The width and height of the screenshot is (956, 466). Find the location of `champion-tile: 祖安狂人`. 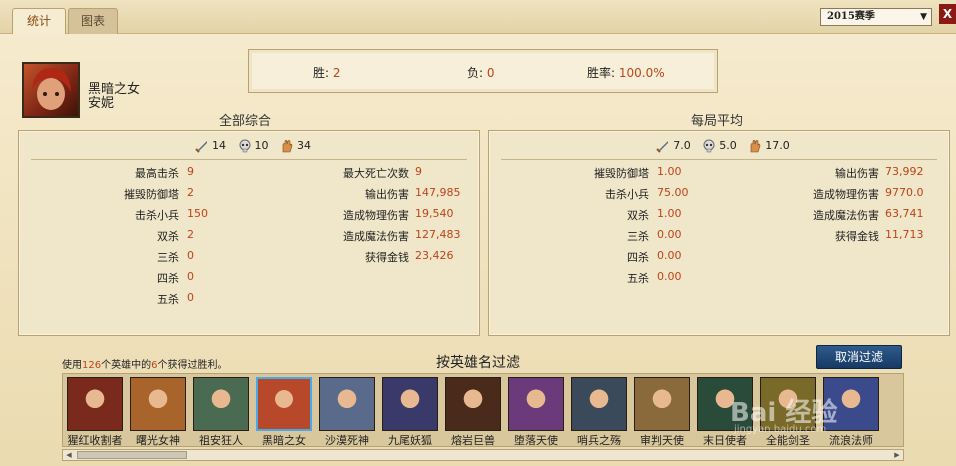

champion-tile: 祖安狂人 is located at coordinates (221, 412).